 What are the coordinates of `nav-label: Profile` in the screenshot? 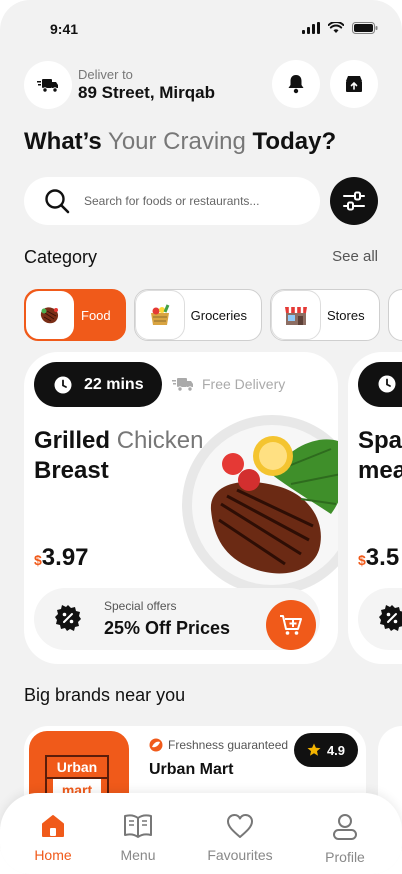 It's located at (345, 857).